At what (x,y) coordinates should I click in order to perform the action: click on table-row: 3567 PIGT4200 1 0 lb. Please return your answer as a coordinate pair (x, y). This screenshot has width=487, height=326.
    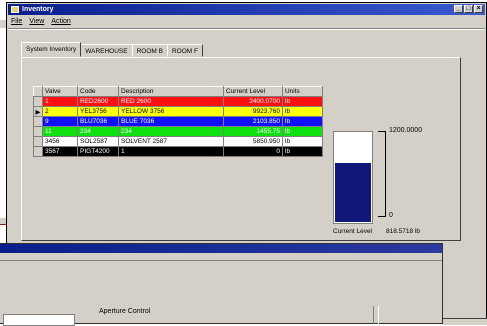
    Looking at the image, I should click on (178, 151).